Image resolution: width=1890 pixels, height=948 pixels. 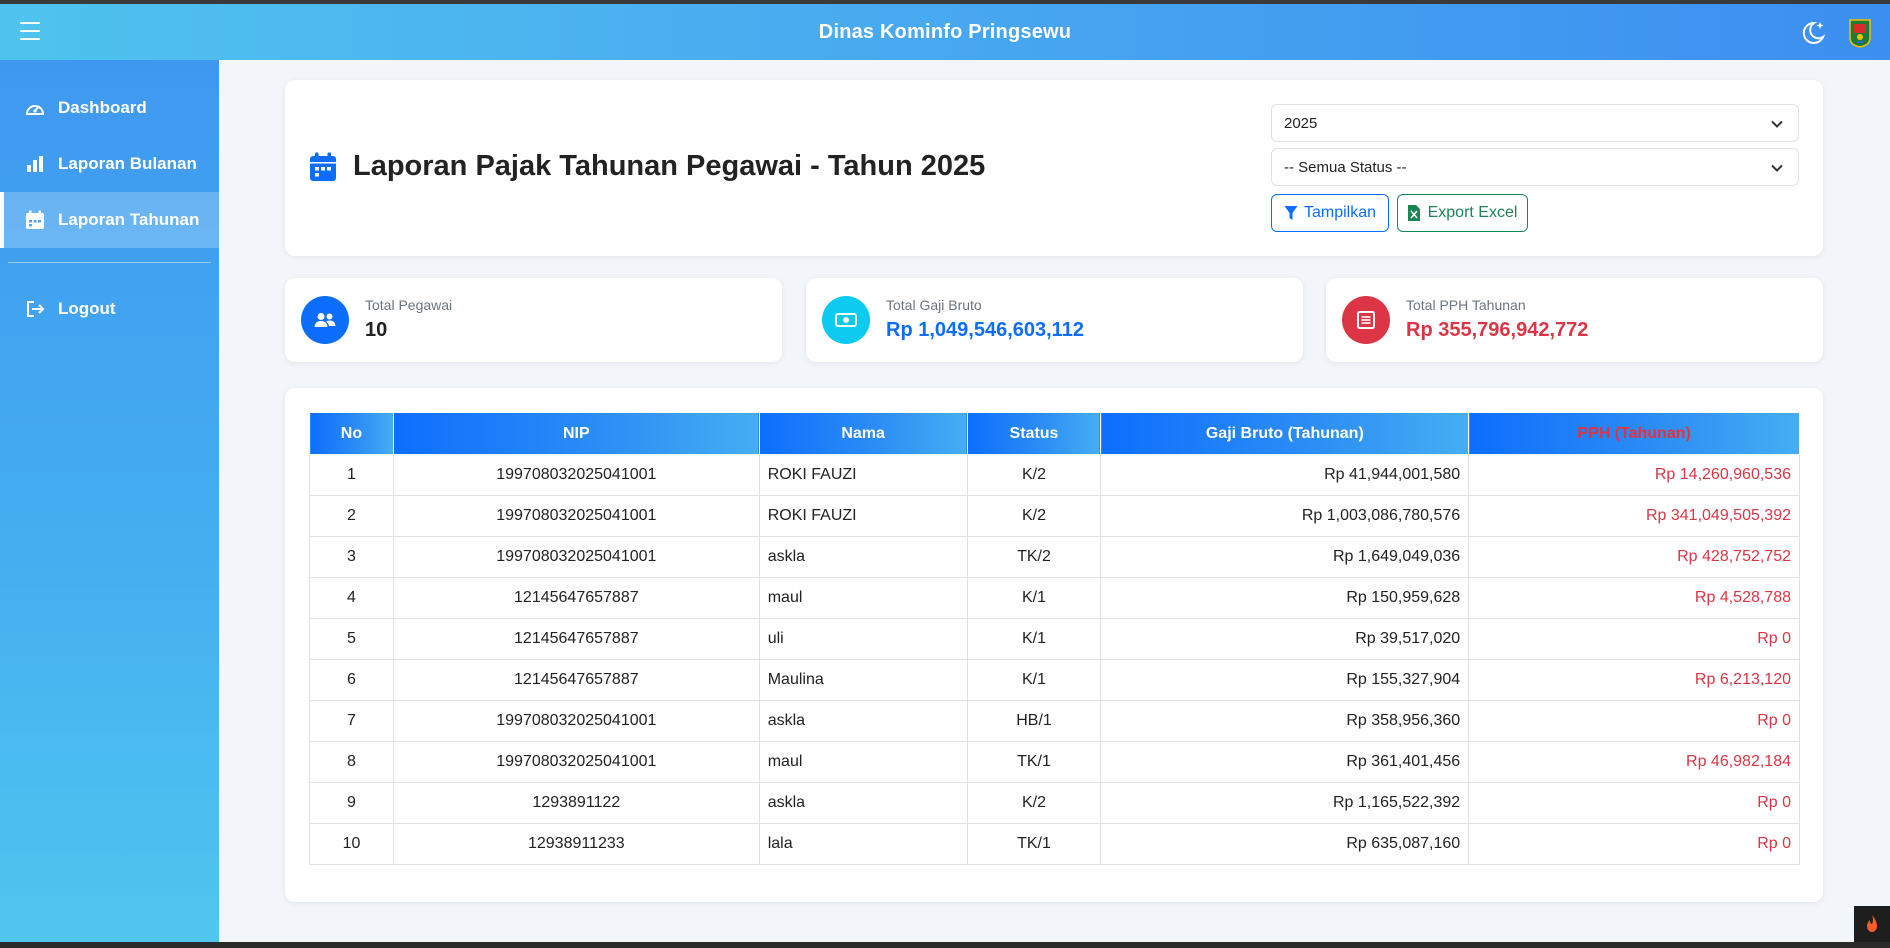 I want to click on stat-label: Total Gaji Bruto, so click(x=934, y=305).